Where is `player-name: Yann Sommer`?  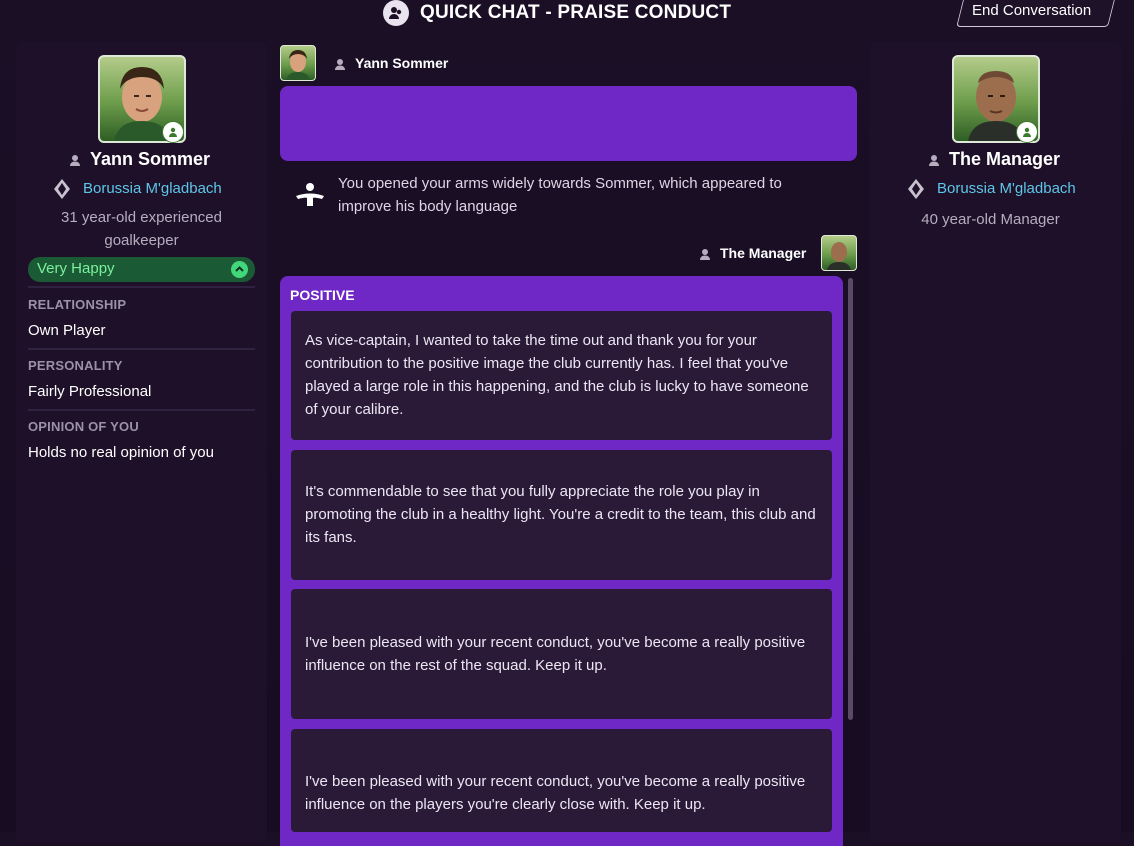 player-name: Yann Sommer is located at coordinates (150, 159).